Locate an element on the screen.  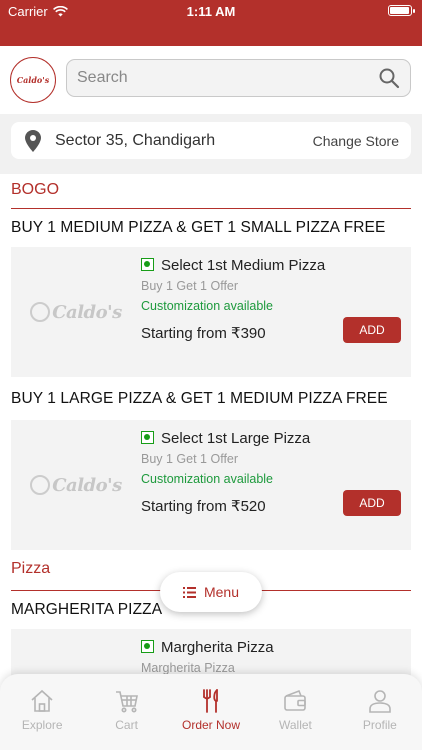
list-icon is located at coordinates (189, 592).